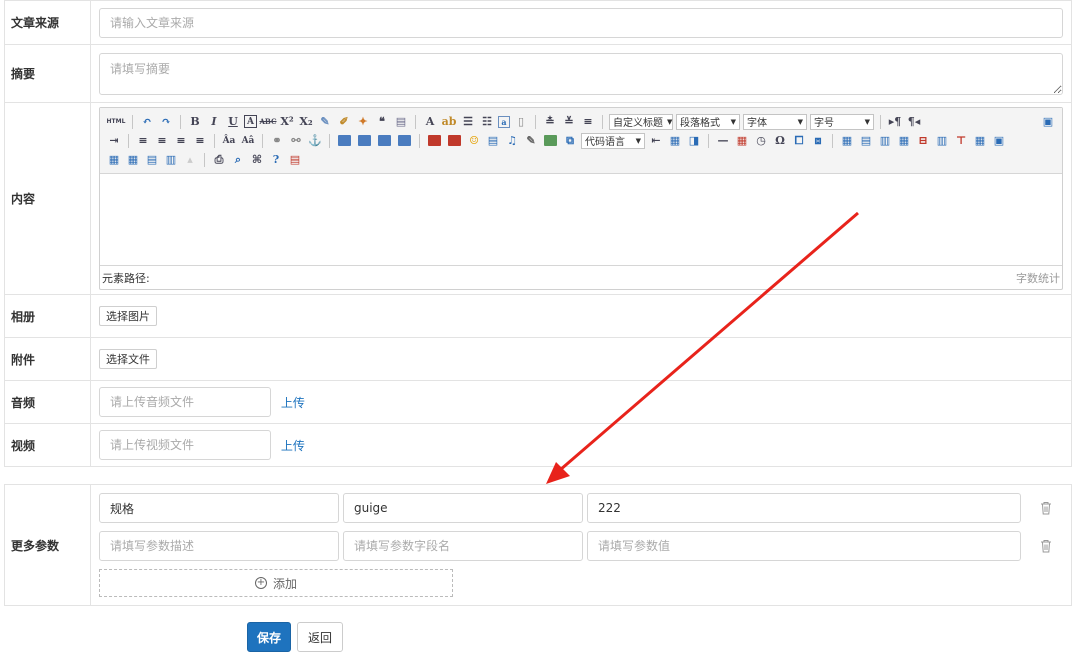  I want to click on align-center-icon: ≡, so click(162, 141).